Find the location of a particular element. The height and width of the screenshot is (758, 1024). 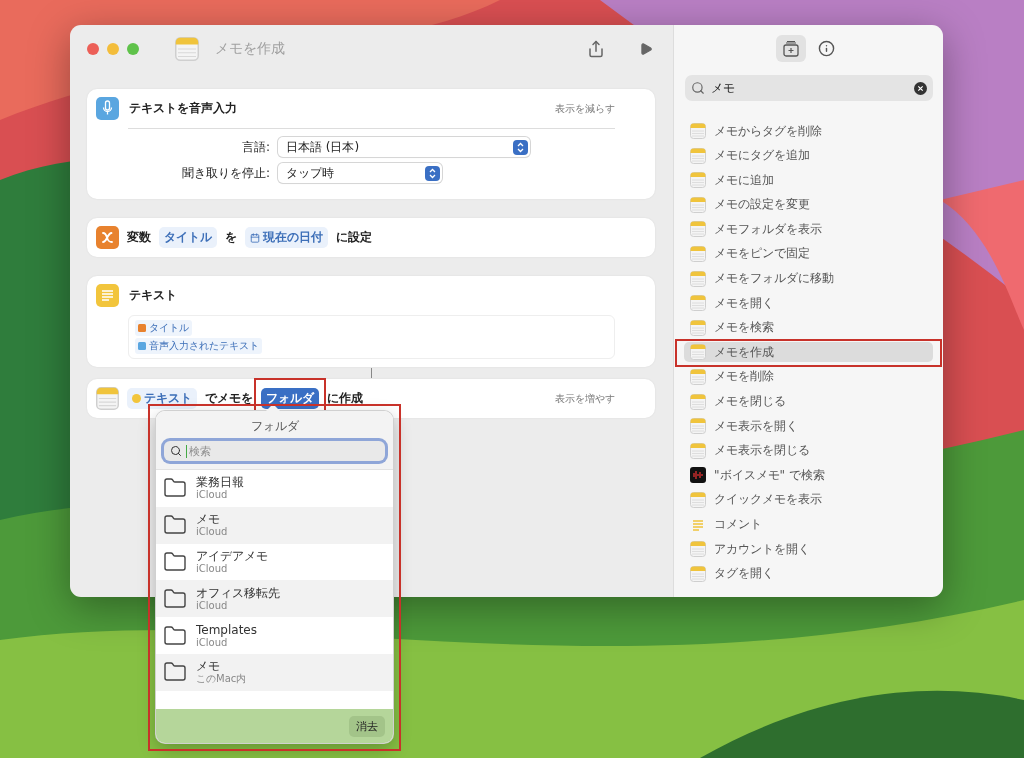

folder-name: 業務日報 is located at coordinates (220, 482).